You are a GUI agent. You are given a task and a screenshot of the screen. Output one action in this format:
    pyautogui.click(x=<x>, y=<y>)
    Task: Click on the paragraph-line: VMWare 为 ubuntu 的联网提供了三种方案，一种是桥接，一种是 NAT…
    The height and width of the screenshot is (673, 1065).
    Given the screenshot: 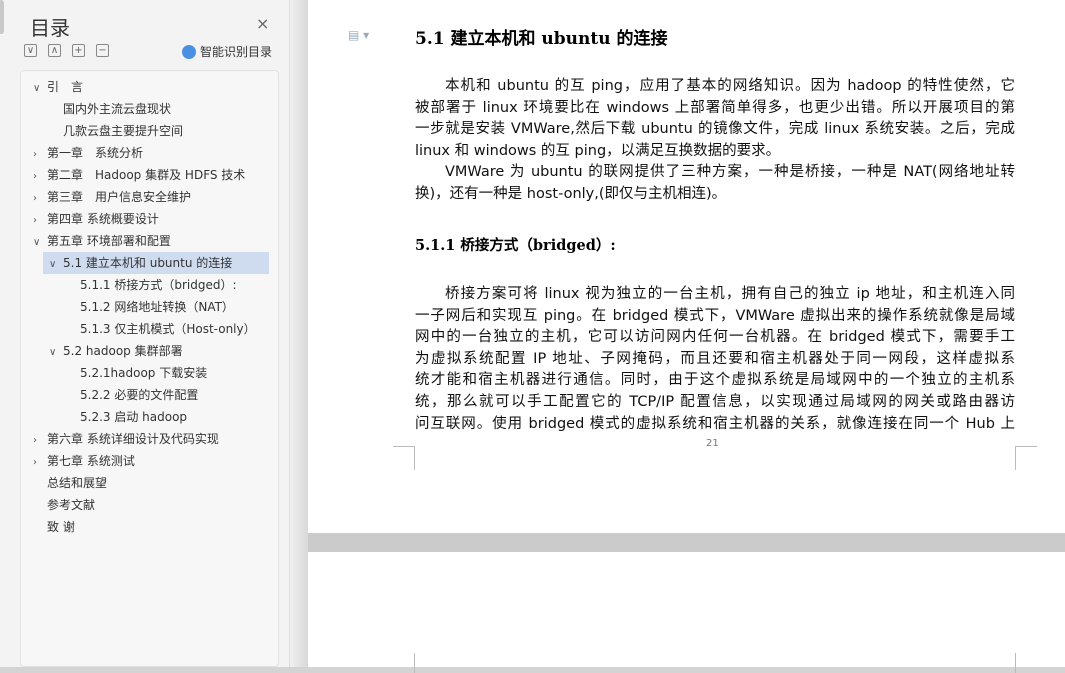 What is the action you would take?
    pyautogui.click(x=730, y=172)
    